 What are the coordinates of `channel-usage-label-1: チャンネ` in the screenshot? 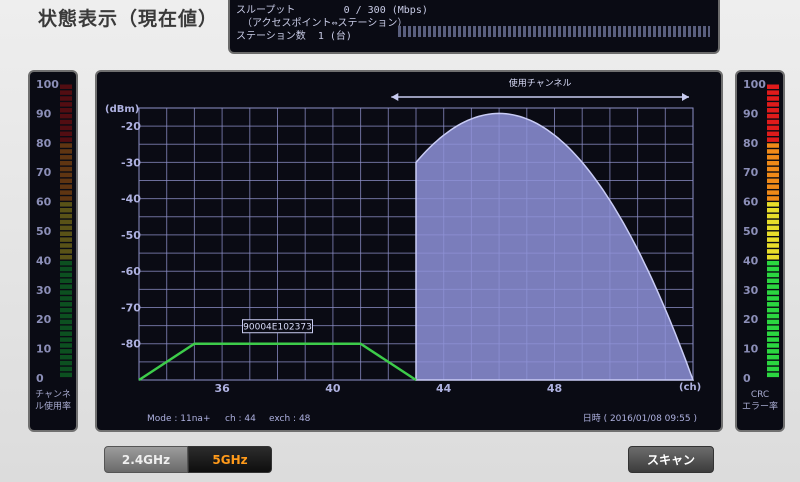 It's located at (53, 395).